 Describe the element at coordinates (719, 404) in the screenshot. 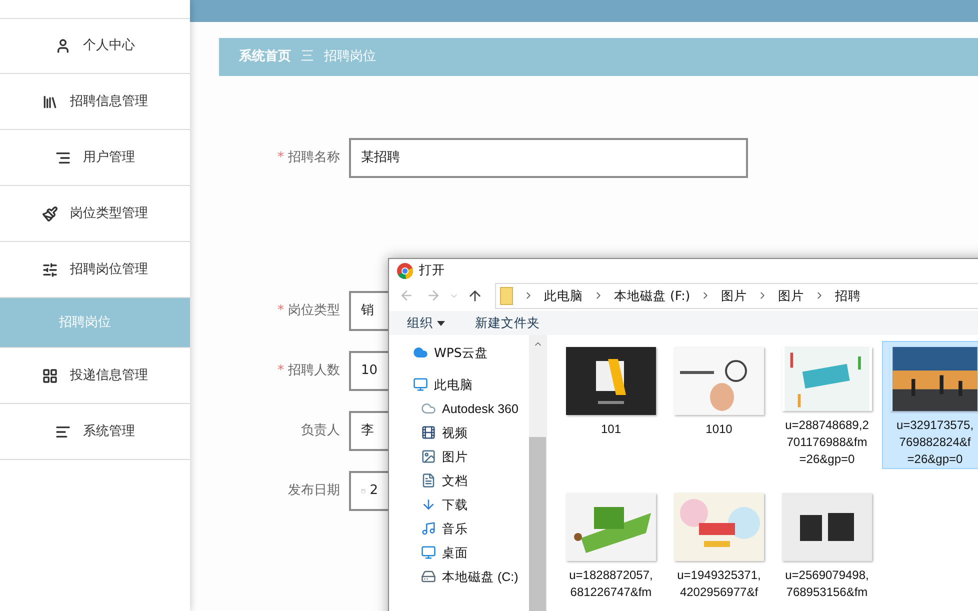

I see `file-item: 1010` at that location.